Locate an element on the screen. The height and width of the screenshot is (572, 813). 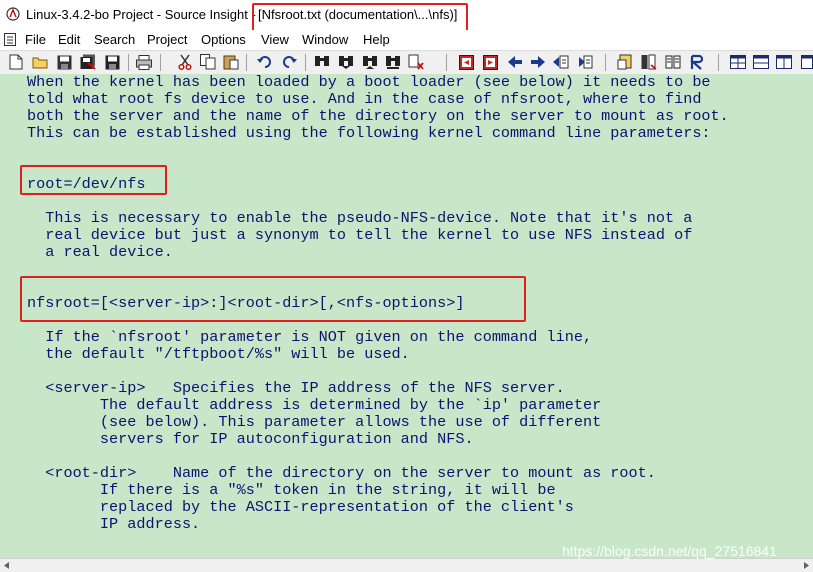
window-list-icon is located at coordinates (784, 62).